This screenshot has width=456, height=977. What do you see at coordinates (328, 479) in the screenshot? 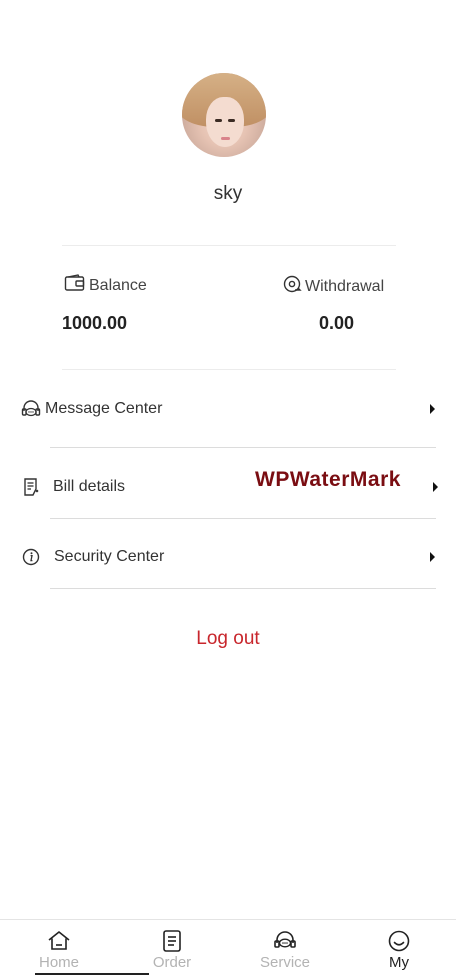
I see `watermark-text: WPWaterMark` at bounding box center [328, 479].